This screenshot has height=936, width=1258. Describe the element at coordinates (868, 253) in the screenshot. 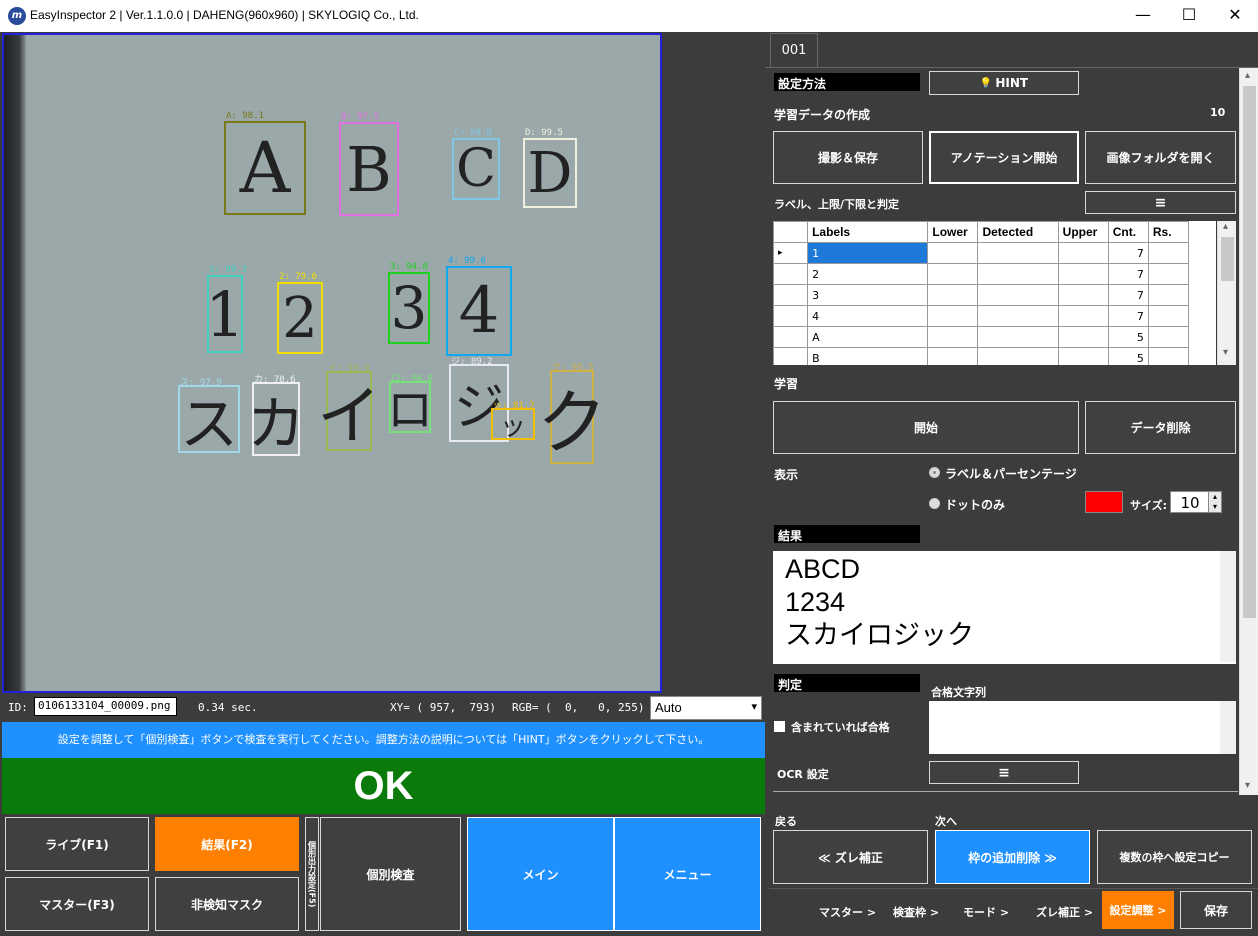

I see `table-cell: 1` at that location.